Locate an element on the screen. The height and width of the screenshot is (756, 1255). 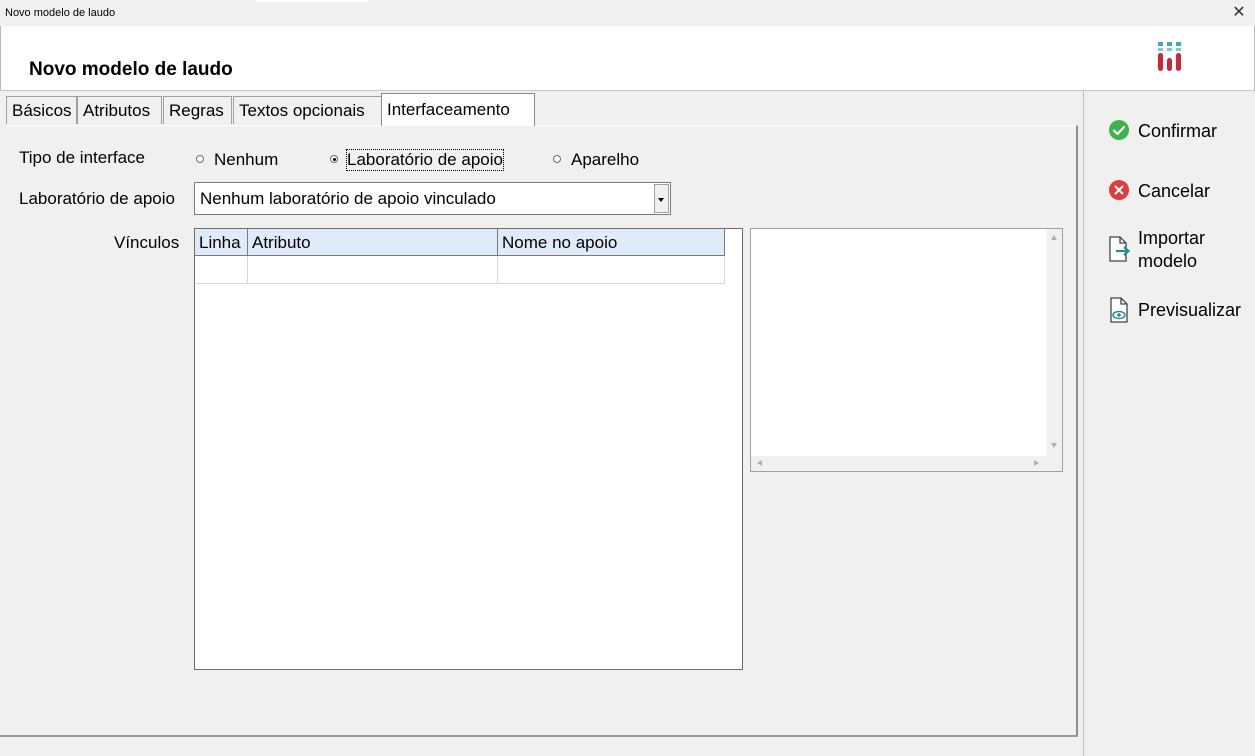
scroll-up-icon is located at coordinates (1054, 237).